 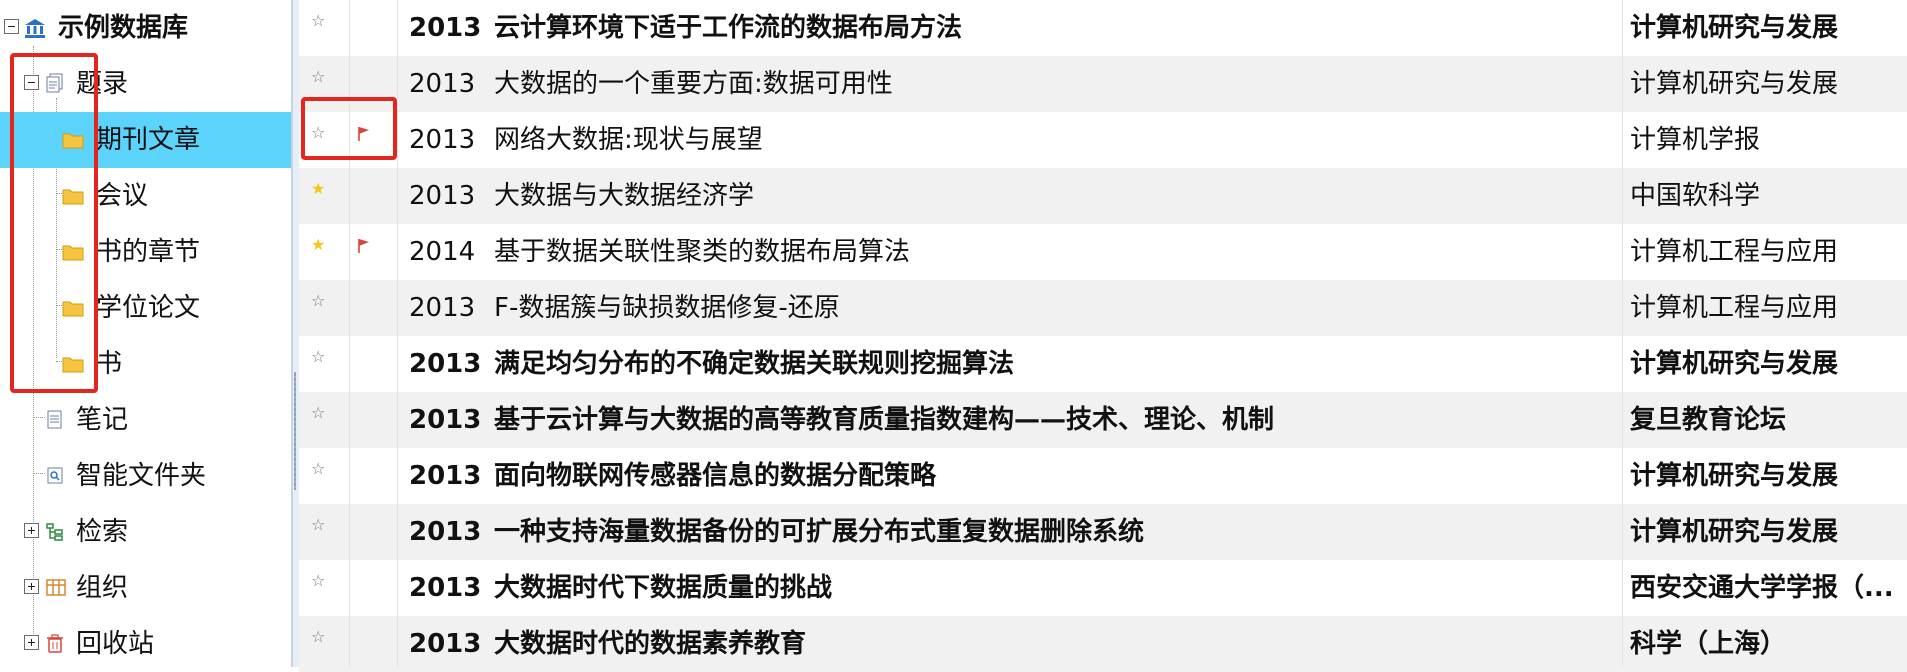 I want to click on tree-node-trash: 回收站, so click(x=145, y=644).